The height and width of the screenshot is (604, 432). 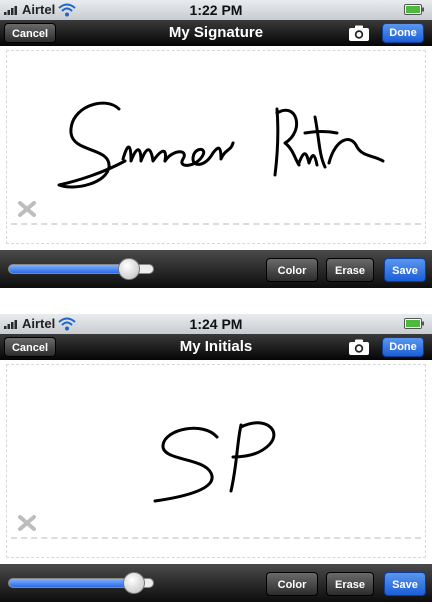 I want to click on status-time: 1:22 PM, so click(x=216, y=10).